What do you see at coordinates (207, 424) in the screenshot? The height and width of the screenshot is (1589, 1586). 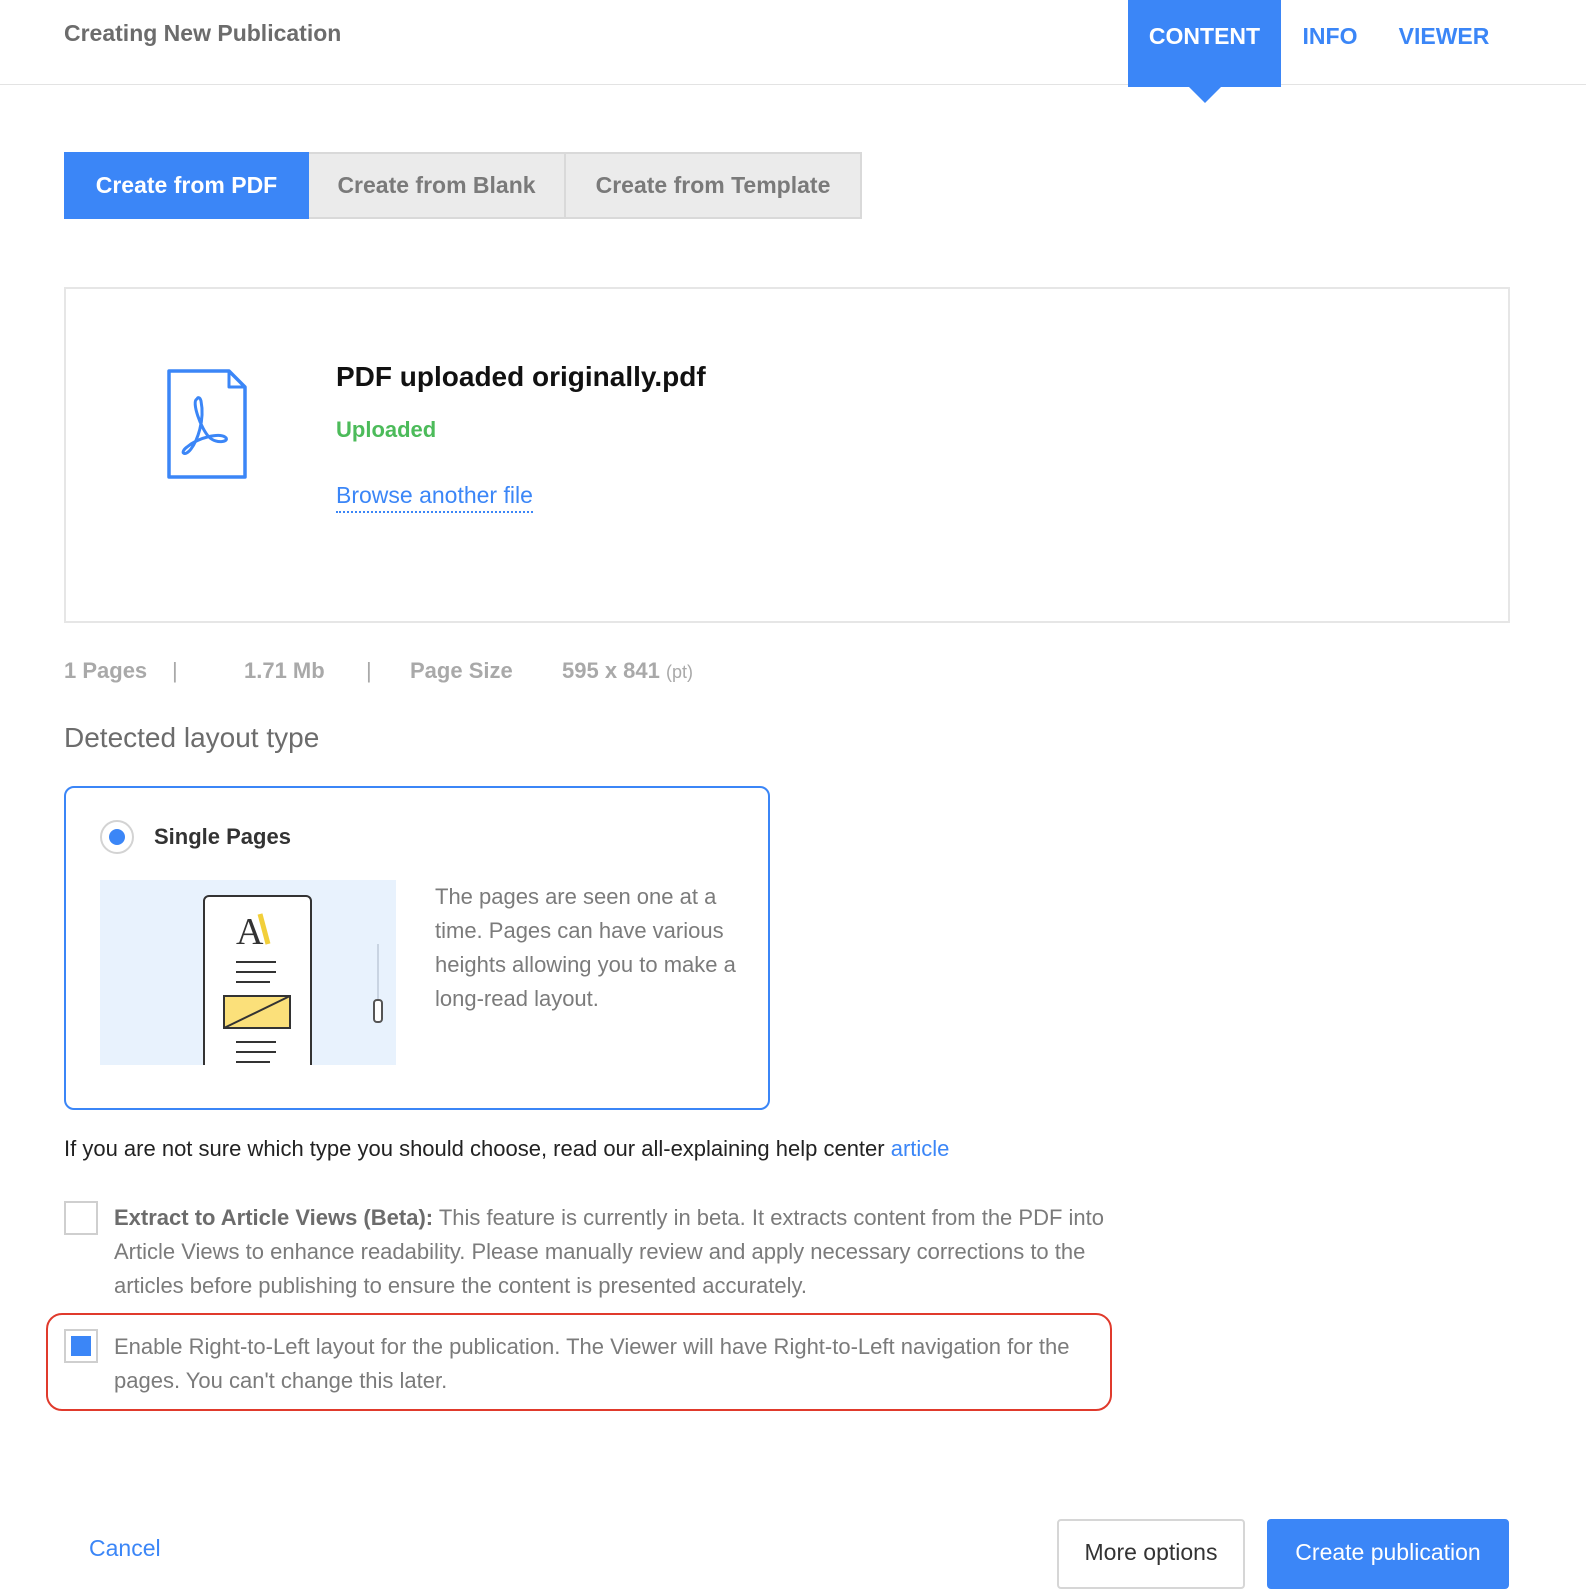 I see `pdf-file-icon` at bounding box center [207, 424].